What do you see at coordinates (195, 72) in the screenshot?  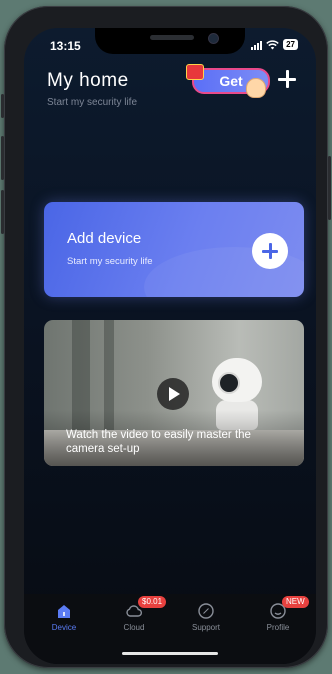 I see `gift-icon` at bounding box center [195, 72].